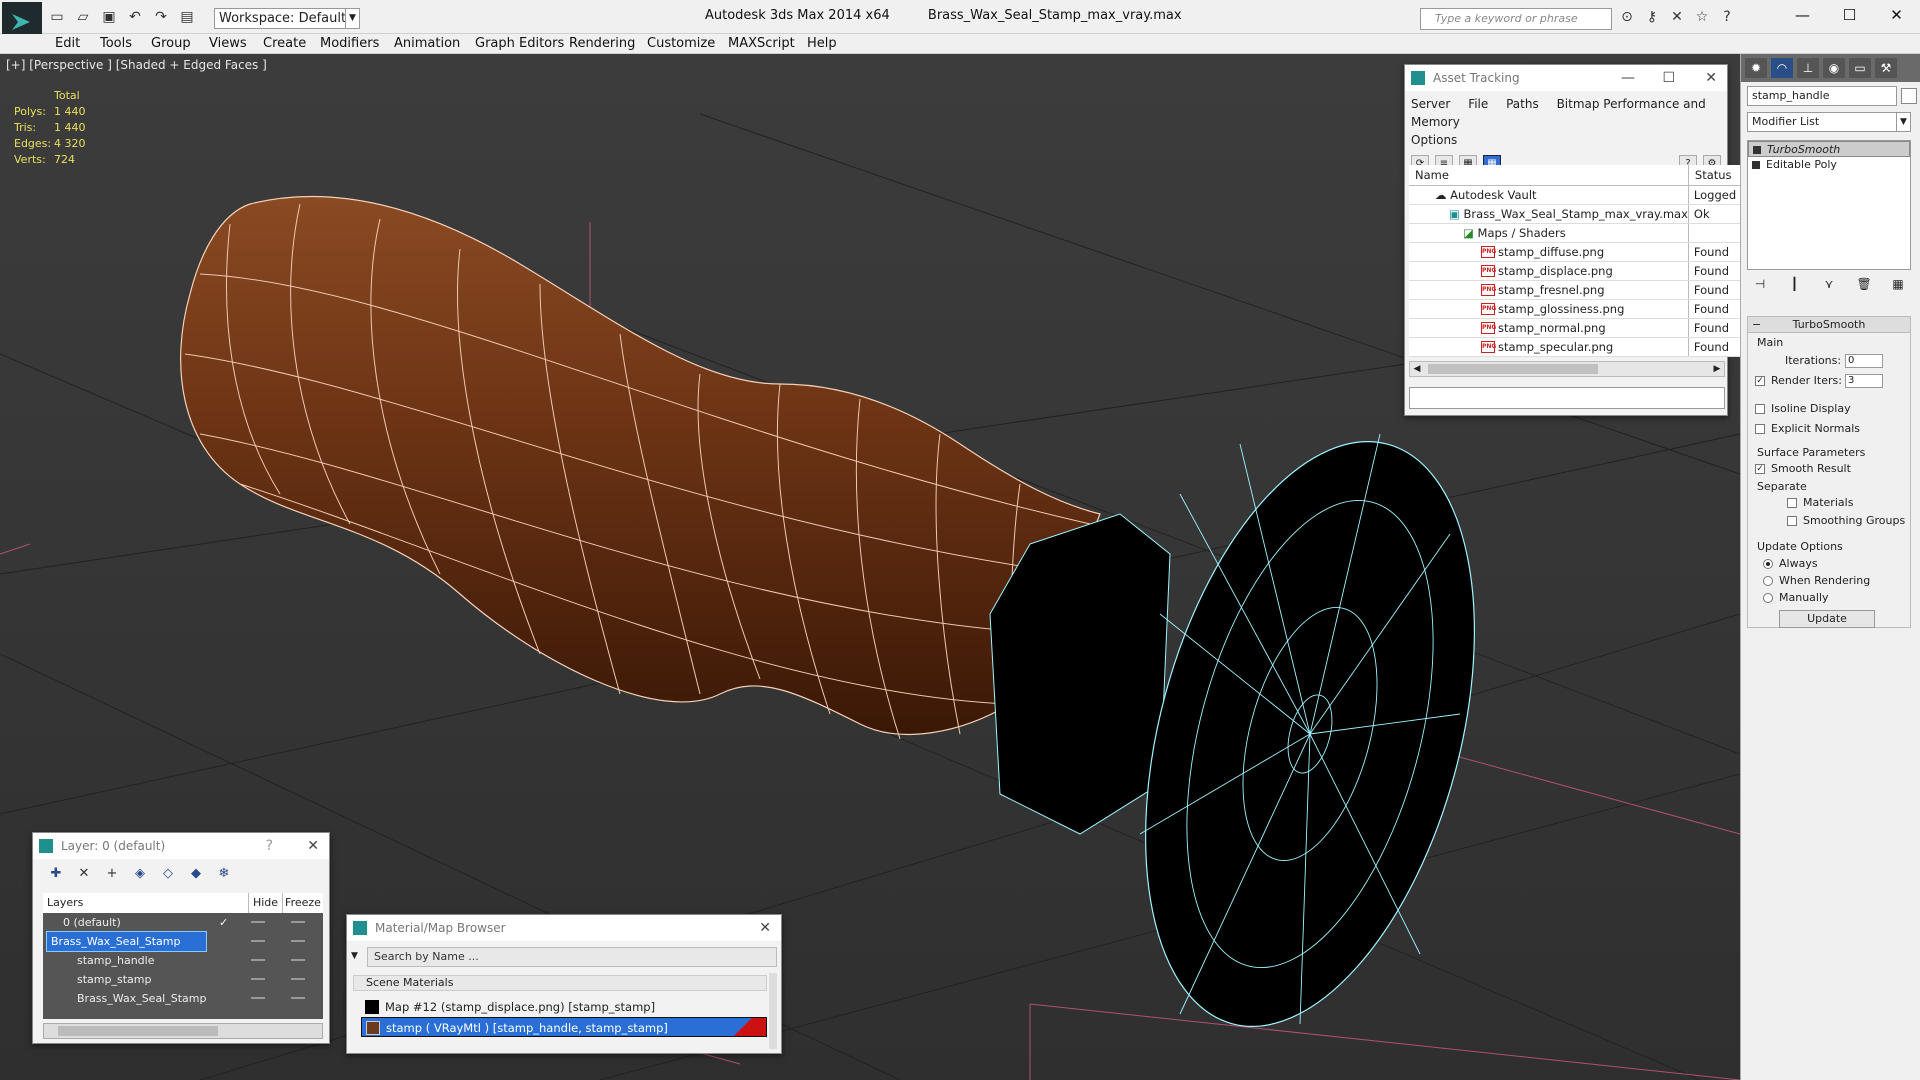 The height and width of the screenshot is (1080, 1920). What do you see at coordinates (1829, 122) in the screenshot?
I see `modifier-list-dropdown: Modifier List ▼` at bounding box center [1829, 122].